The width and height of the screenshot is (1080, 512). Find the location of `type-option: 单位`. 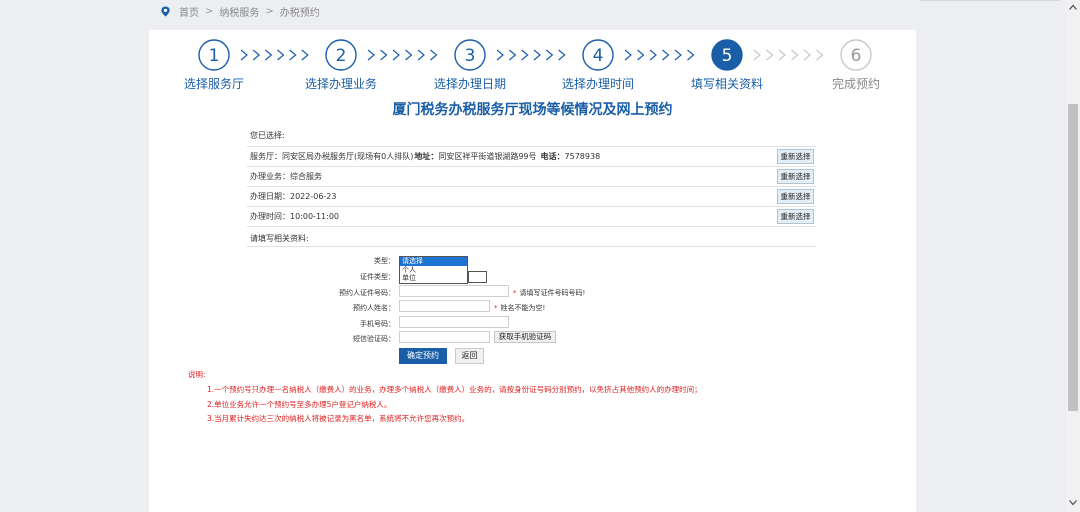

type-option: 单位 is located at coordinates (433, 278).